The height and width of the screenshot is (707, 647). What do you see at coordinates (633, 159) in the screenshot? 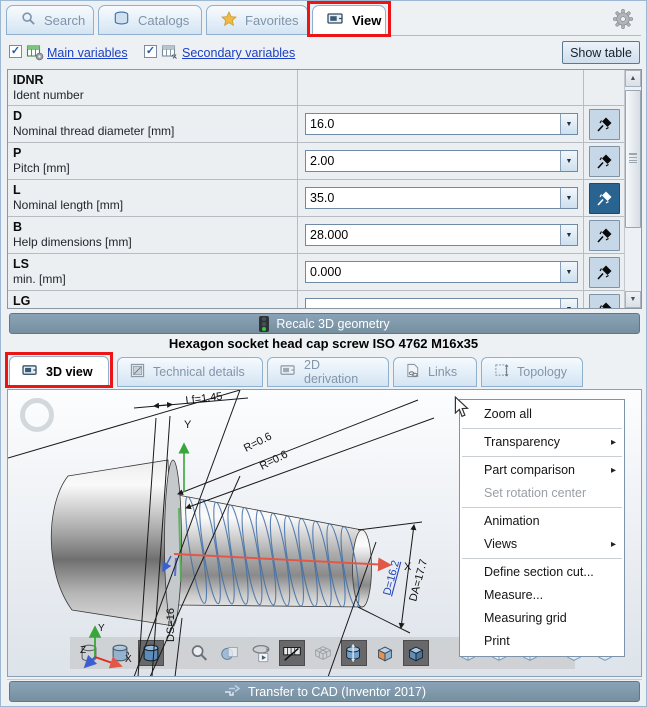
I see `scrollbar-thumb` at bounding box center [633, 159].